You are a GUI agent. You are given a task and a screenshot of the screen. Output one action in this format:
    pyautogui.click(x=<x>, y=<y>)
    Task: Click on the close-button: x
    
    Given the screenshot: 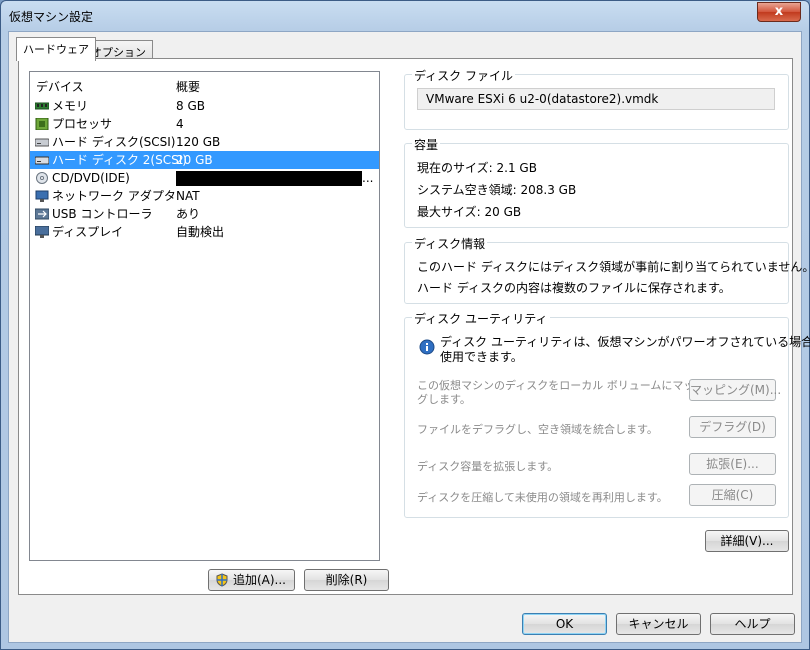 What is the action you would take?
    pyautogui.click(x=779, y=12)
    